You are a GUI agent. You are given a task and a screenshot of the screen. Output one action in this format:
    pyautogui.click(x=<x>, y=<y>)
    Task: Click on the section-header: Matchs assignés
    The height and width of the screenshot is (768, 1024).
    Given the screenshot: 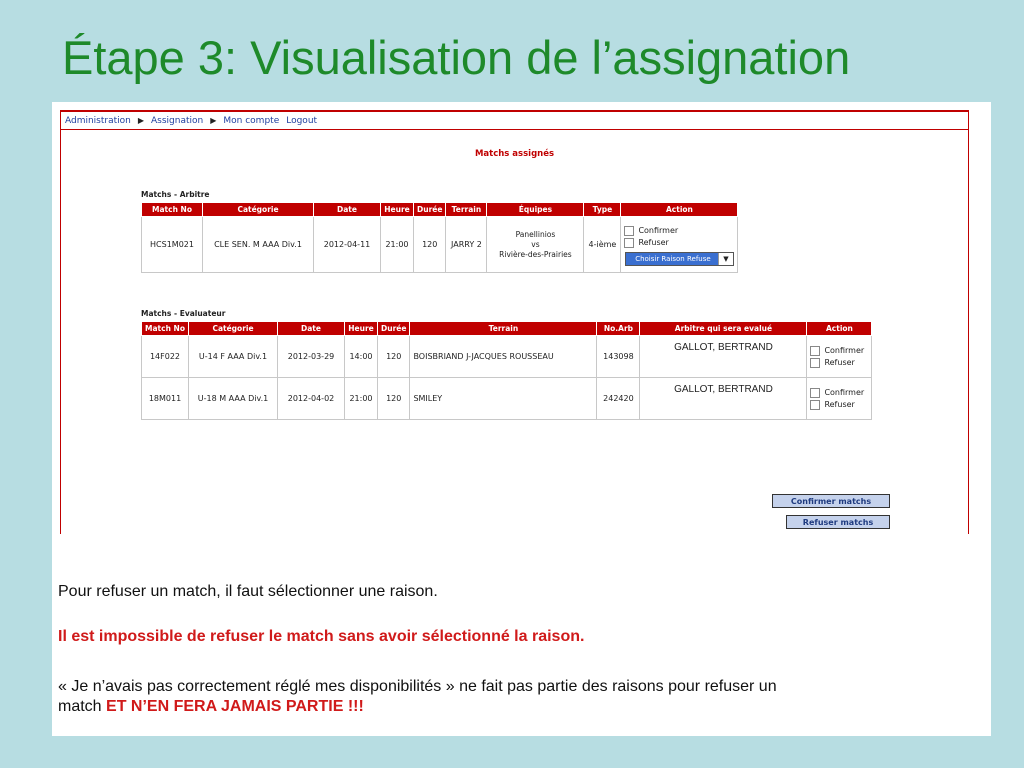 What is the action you would take?
    pyautogui.click(x=514, y=154)
    